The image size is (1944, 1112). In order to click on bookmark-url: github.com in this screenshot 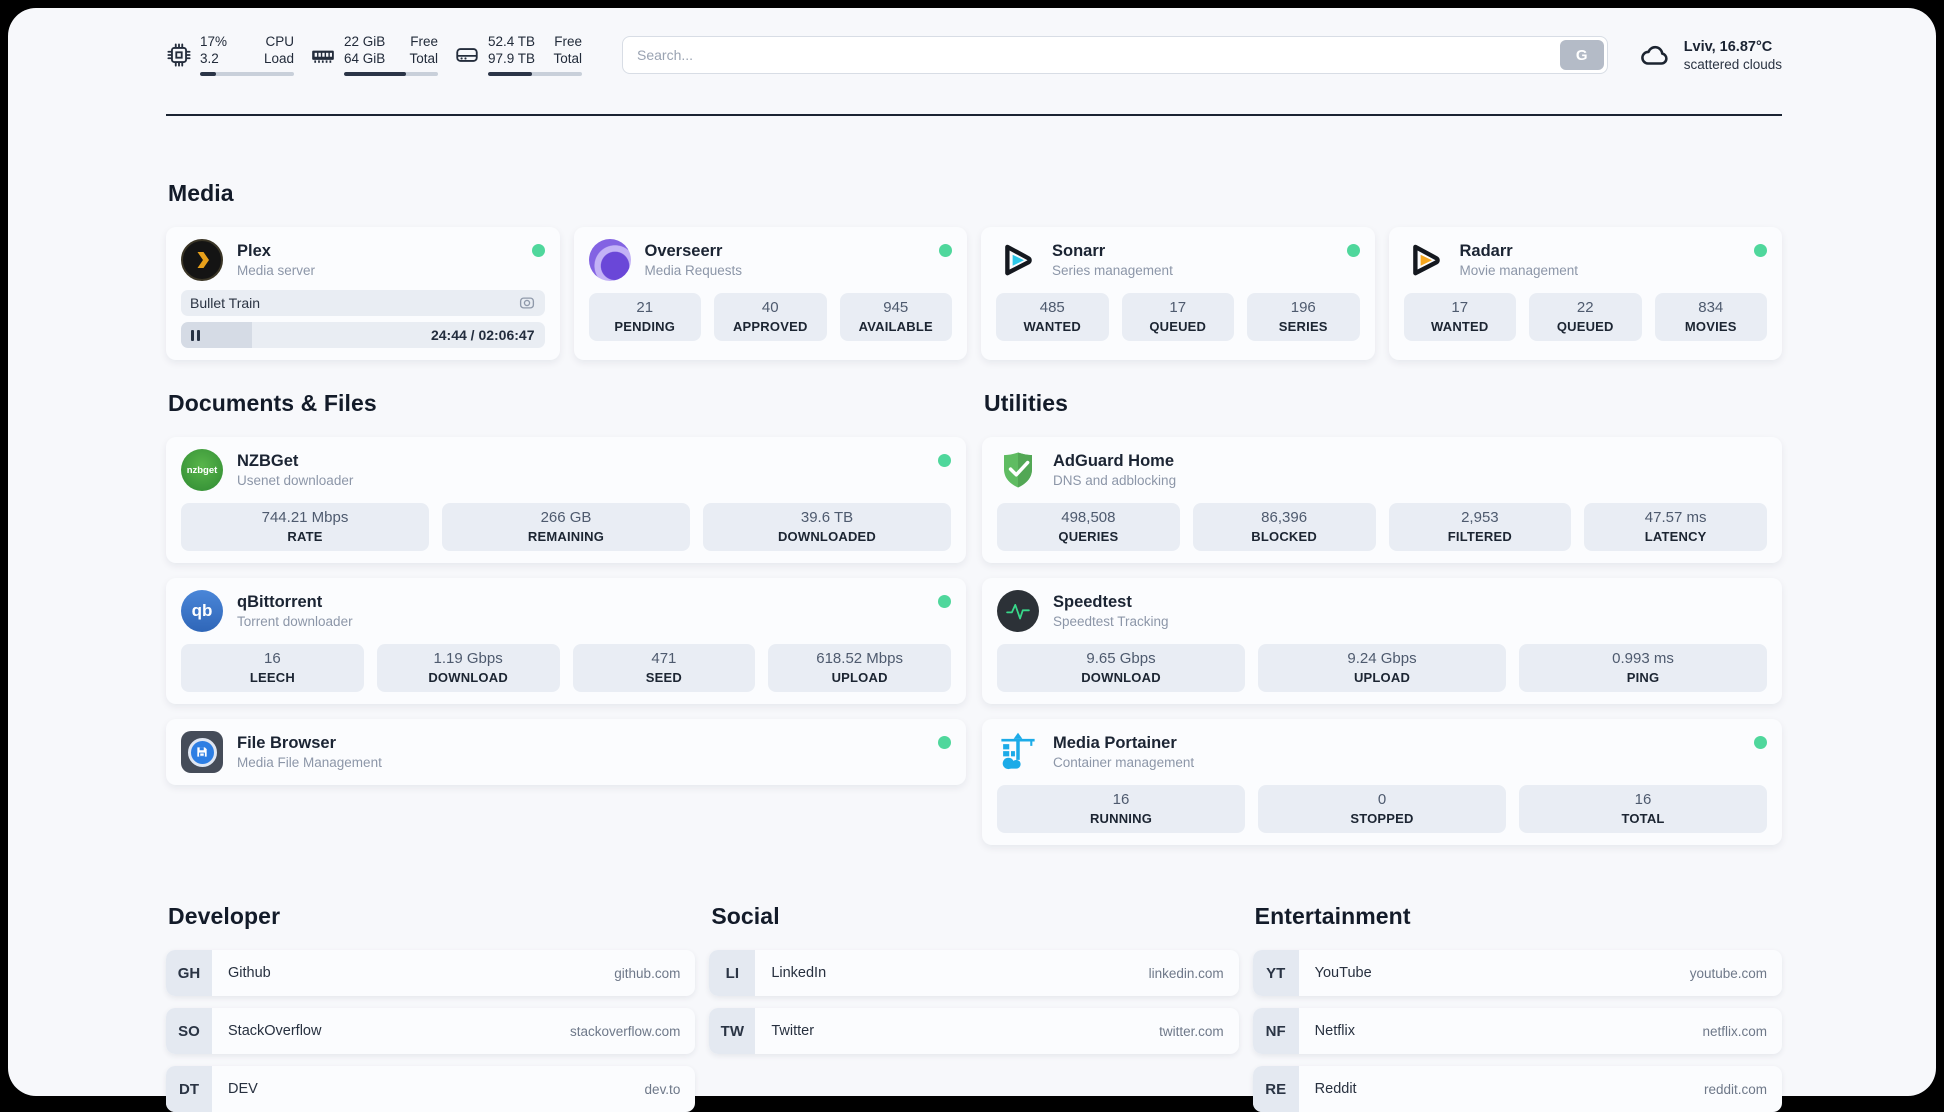, I will do `click(647, 973)`.